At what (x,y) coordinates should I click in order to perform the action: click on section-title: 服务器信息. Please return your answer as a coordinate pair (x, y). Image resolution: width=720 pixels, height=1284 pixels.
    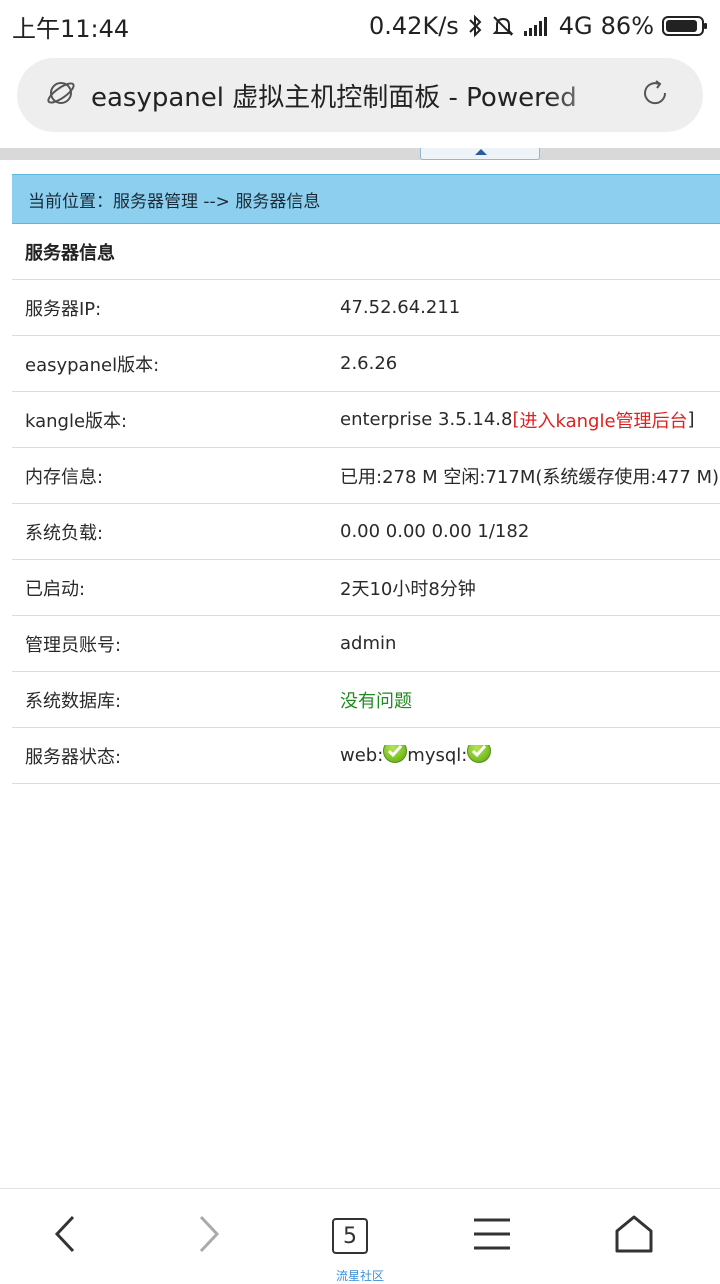
    Looking at the image, I should click on (70, 253).